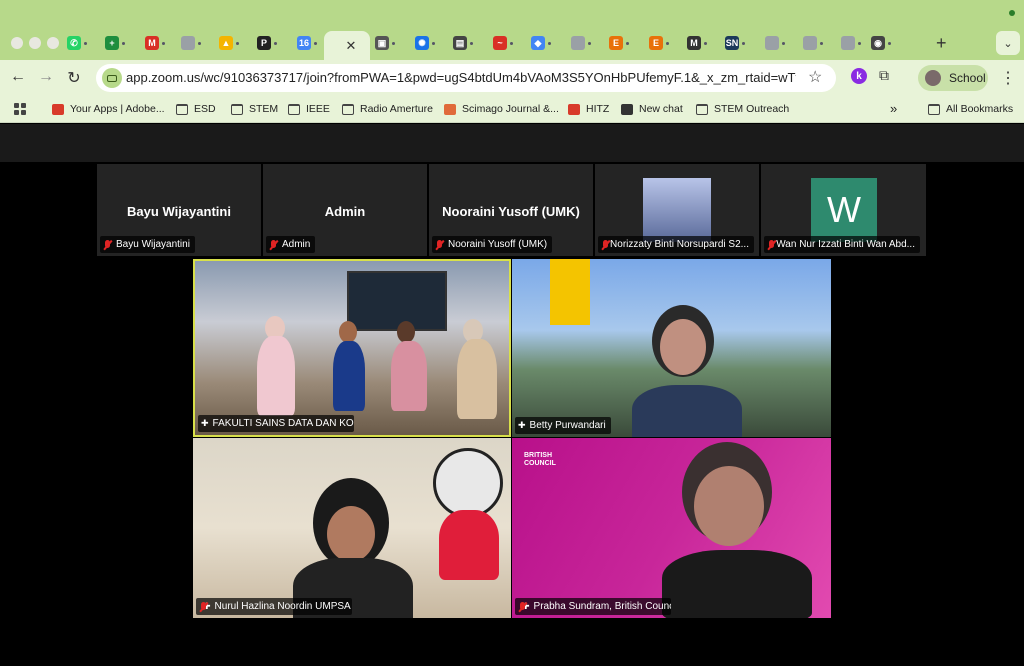 The image size is (1024, 666). Describe the element at coordinates (115, 43) in the screenshot. I see `browser-tab: +` at that location.